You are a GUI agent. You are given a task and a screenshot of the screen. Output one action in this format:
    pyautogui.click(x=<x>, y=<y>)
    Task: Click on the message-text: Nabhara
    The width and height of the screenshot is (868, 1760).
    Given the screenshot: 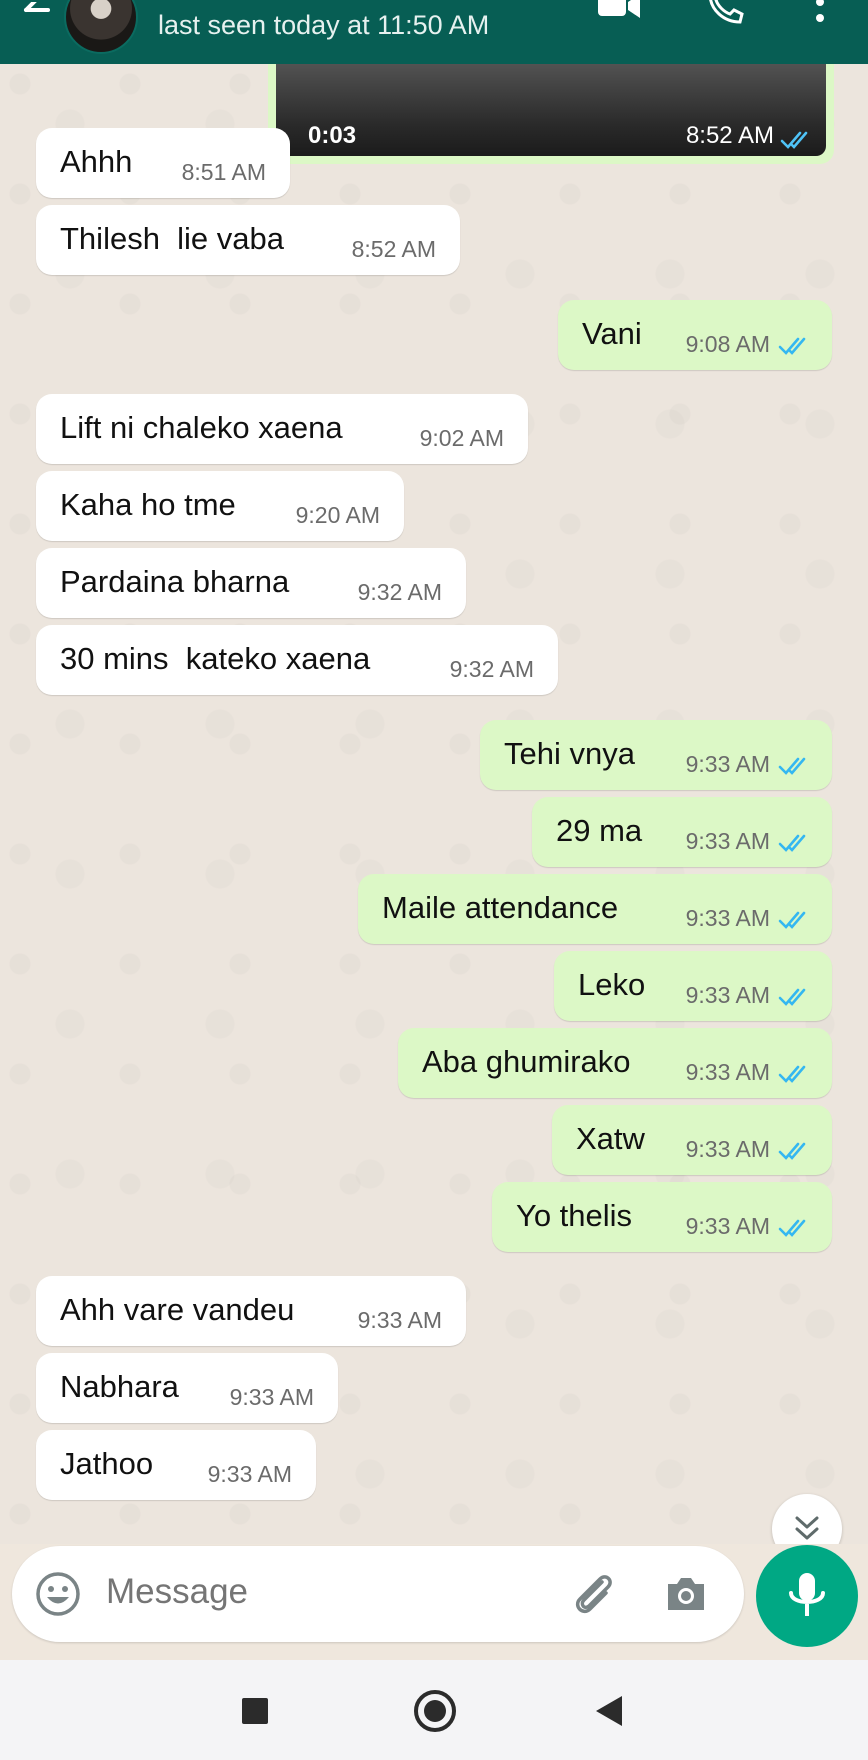 What is the action you would take?
    pyautogui.click(x=119, y=1386)
    